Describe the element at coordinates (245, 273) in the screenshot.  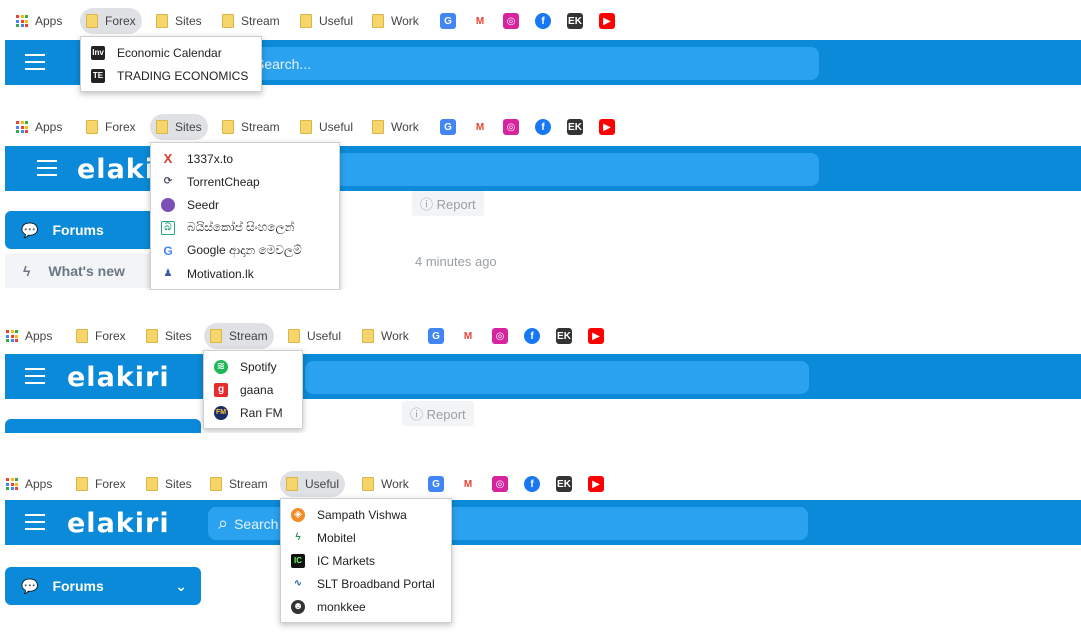
I see `menu-item-motivation: ♟ Motivation.lk` at that location.